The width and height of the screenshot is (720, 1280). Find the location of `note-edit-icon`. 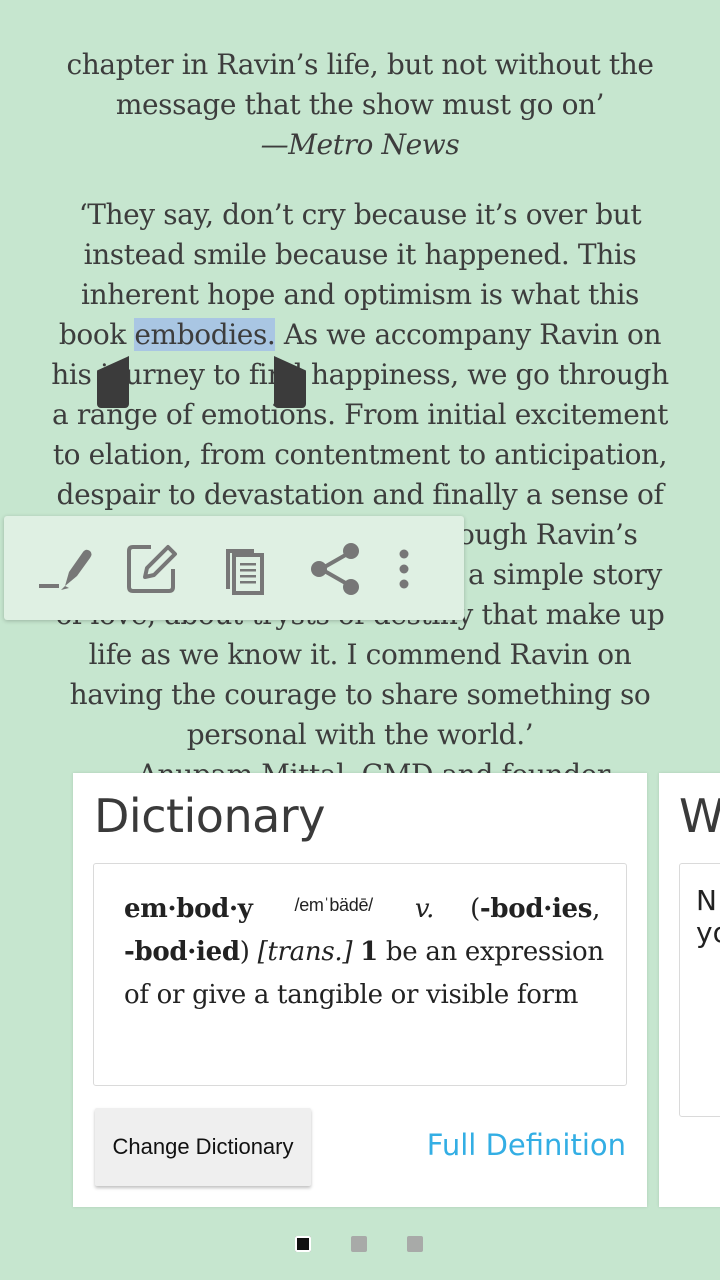

note-edit-icon is located at coordinates (151, 569).